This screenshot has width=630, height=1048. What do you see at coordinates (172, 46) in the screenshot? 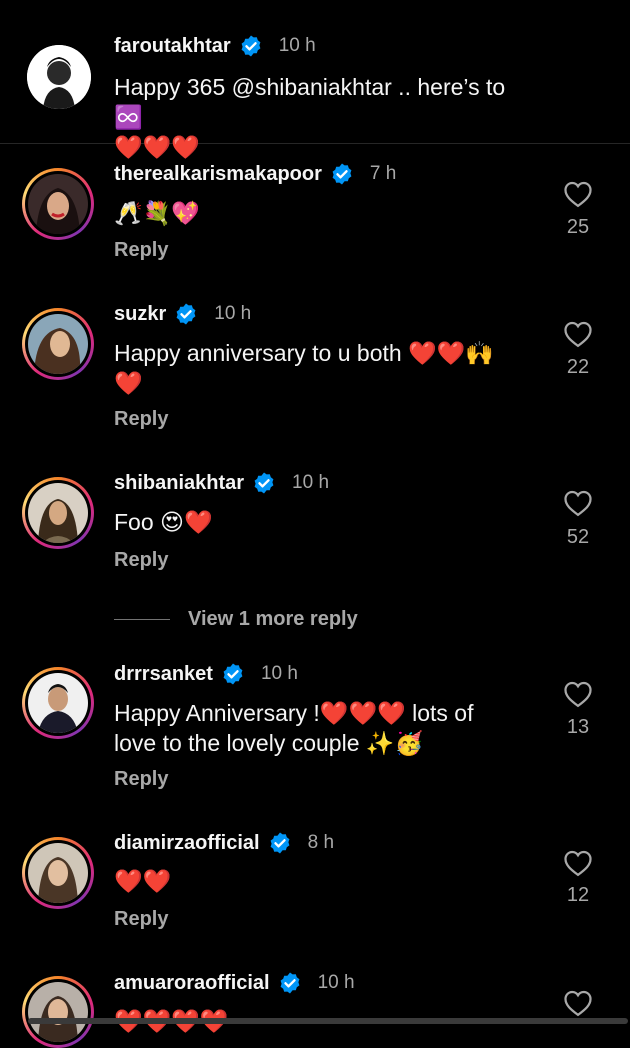
I see `username: faroutakhtar` at bounding box center [172, 46].